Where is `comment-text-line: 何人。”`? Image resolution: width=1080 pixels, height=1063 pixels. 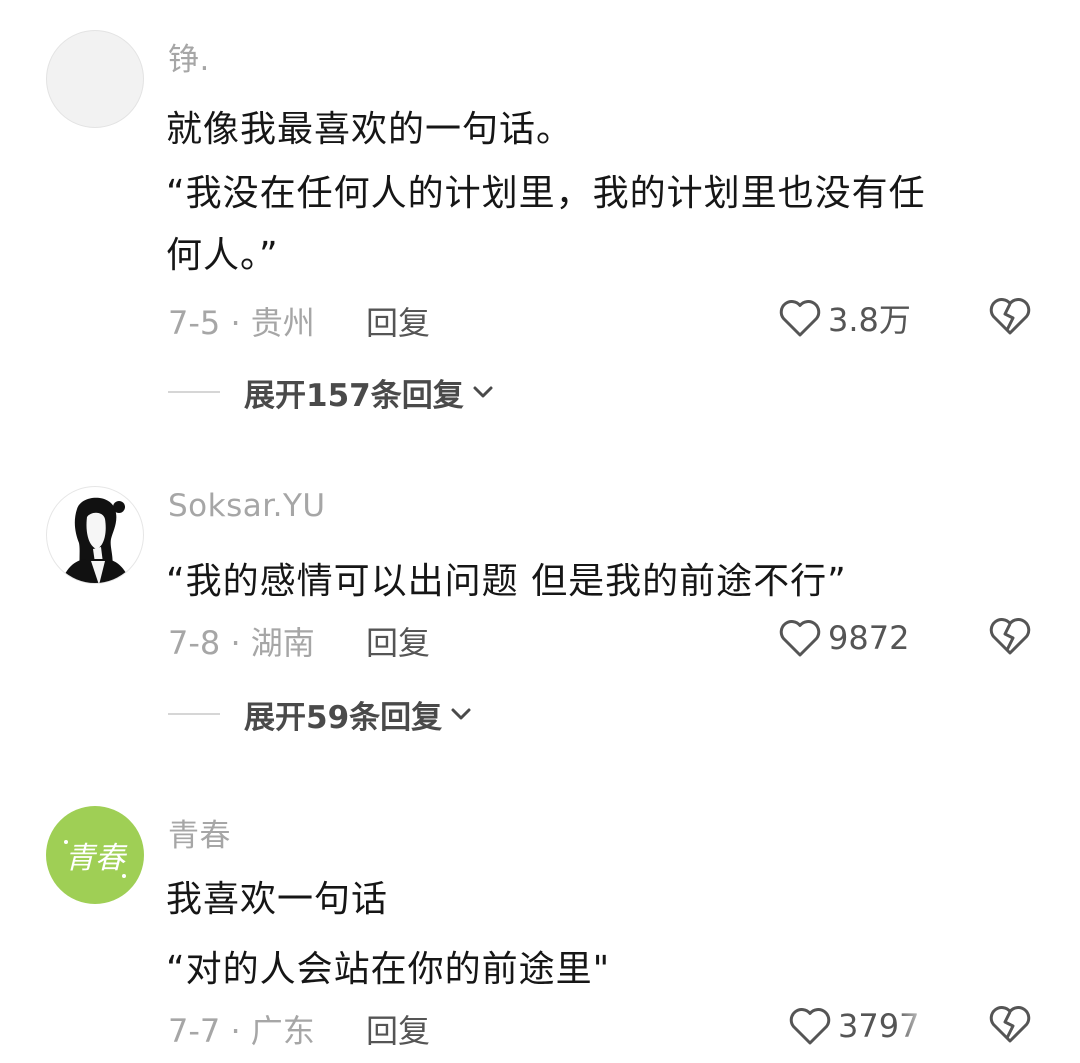 comment-text-line: 何人。” is located at coordinates (222, 255).